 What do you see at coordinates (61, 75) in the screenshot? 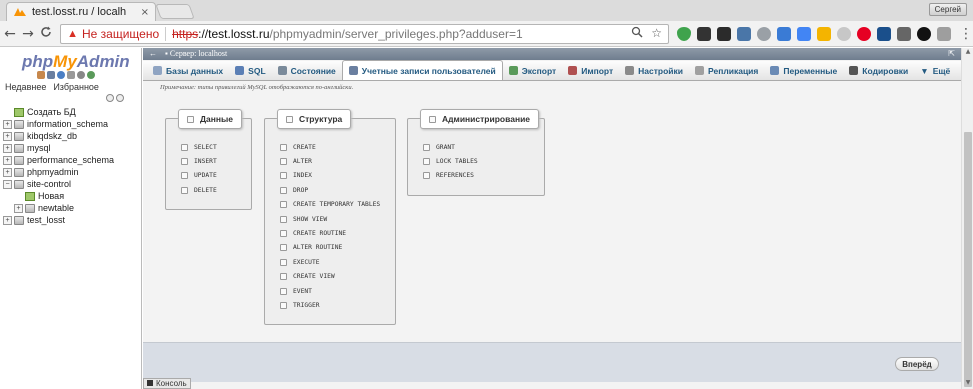
I see `help-icon` at bounding box center [61, 75].